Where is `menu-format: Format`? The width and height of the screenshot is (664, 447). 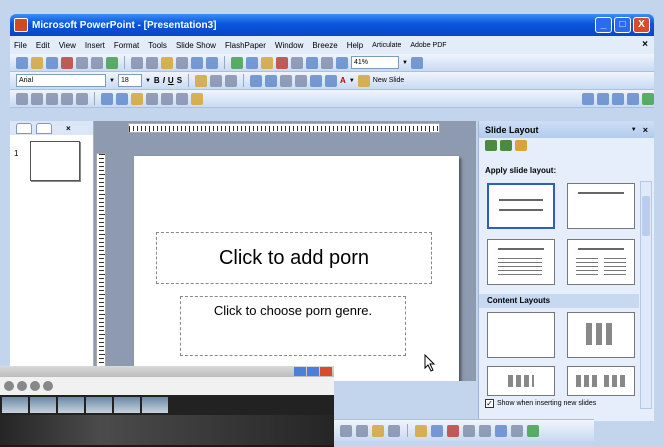 menu-format: Format is located at coordinates (126, 45).